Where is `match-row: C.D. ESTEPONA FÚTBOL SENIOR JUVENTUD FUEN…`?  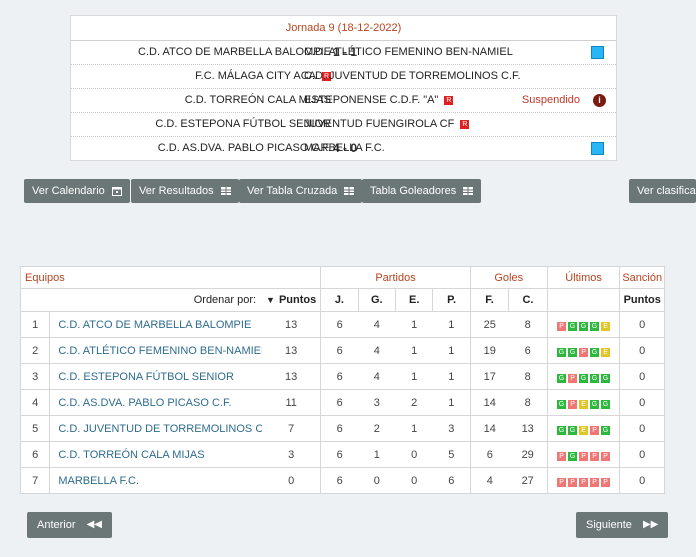 match-row: C.D. ESTEPONA FÚTBOL SENIOR JUVENTUD FUEN… is located at coordinates (343, 125).